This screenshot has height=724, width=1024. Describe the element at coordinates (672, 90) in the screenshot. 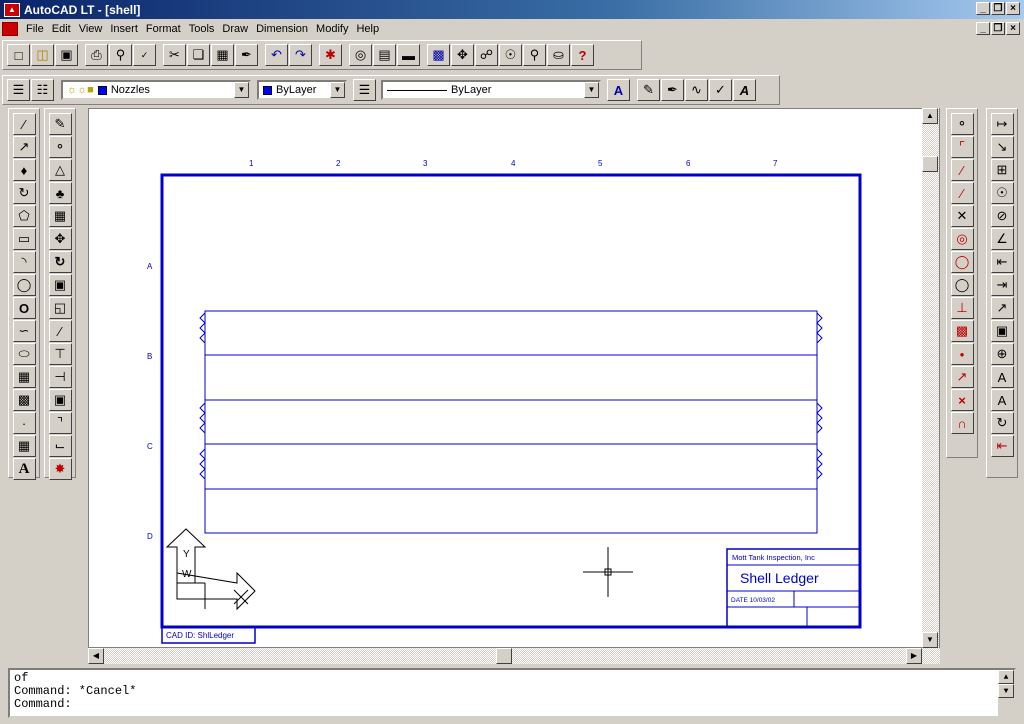

I see `list-icon: ✒` at that location.